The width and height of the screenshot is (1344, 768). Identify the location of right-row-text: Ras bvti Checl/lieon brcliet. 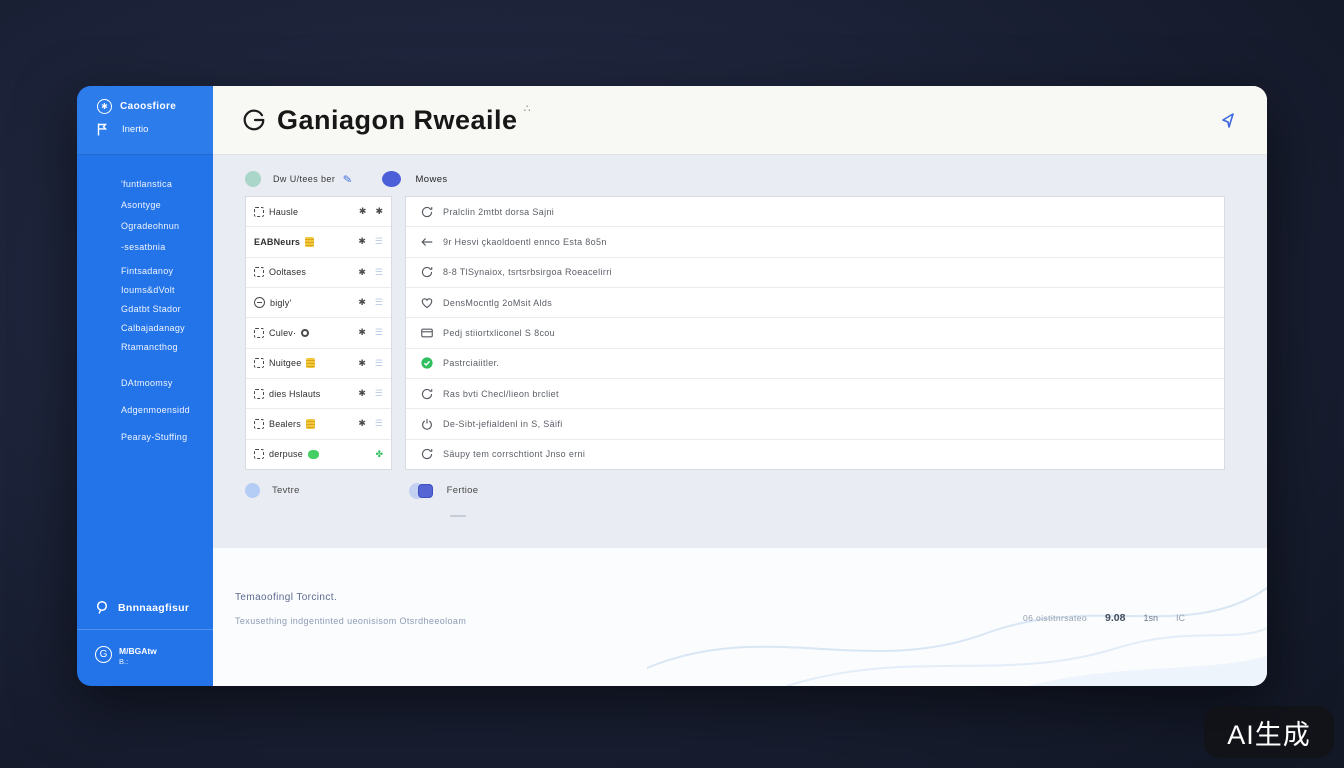
(501, 393).